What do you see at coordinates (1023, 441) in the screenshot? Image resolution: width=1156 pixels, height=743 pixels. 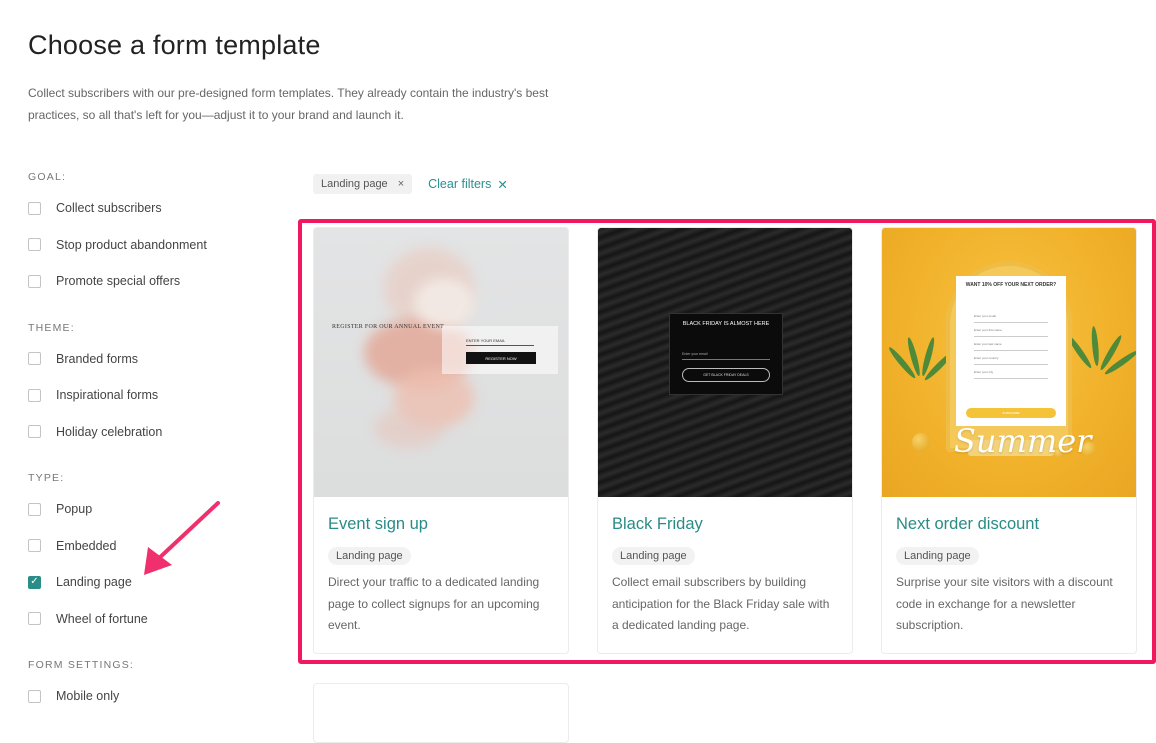 I see `preview-script-text: Summer` at bounding box center [1023, 441].